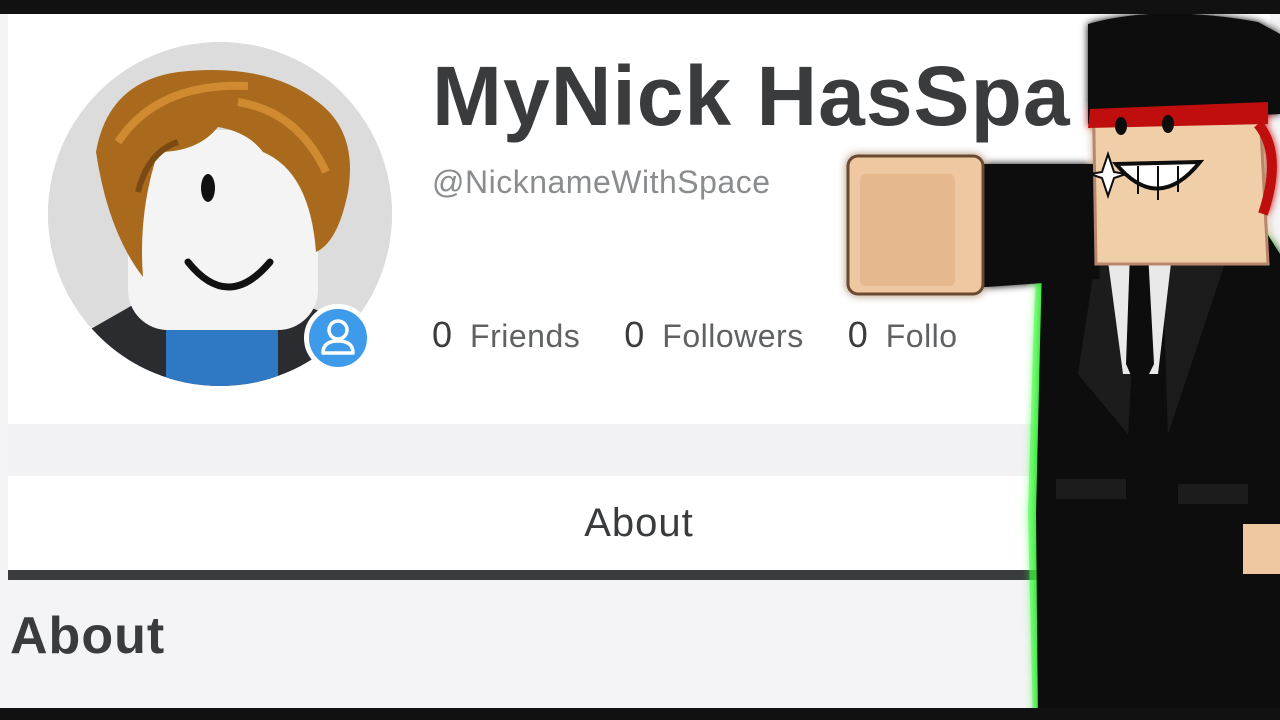  Describe the element at coordinates (525, 336) in the screenshot. I see `friends-label: Friends` at that location.